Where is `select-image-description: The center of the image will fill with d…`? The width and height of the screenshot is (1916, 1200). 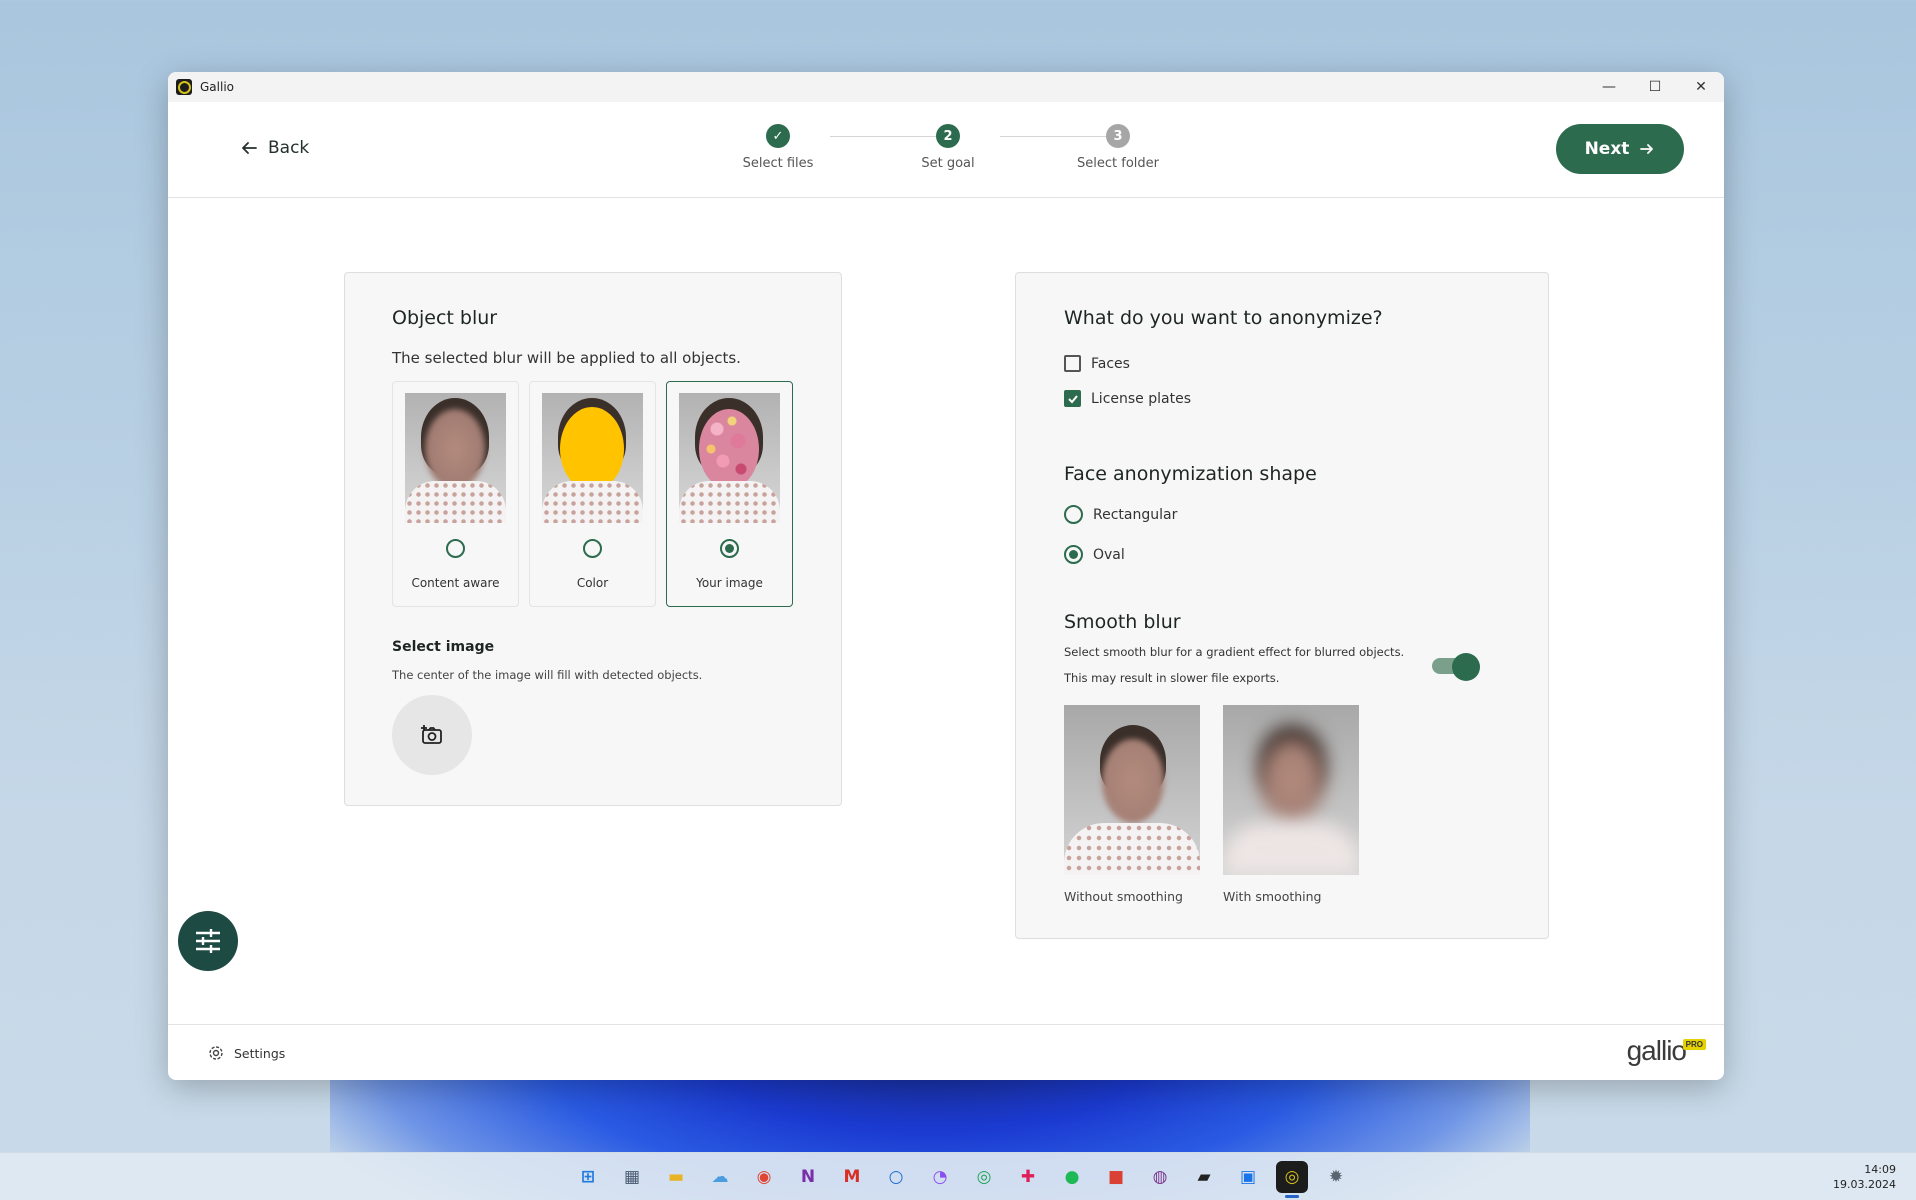 select-image-description: The center of the image will fill with d… is located at coordinates (547, 675).